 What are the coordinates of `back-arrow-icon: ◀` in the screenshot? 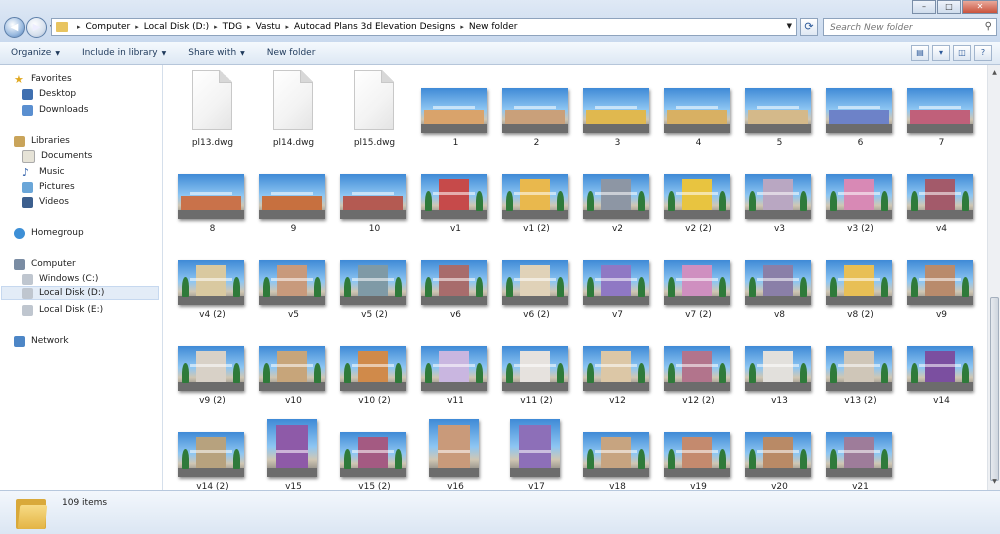 It's located at (14, 27).